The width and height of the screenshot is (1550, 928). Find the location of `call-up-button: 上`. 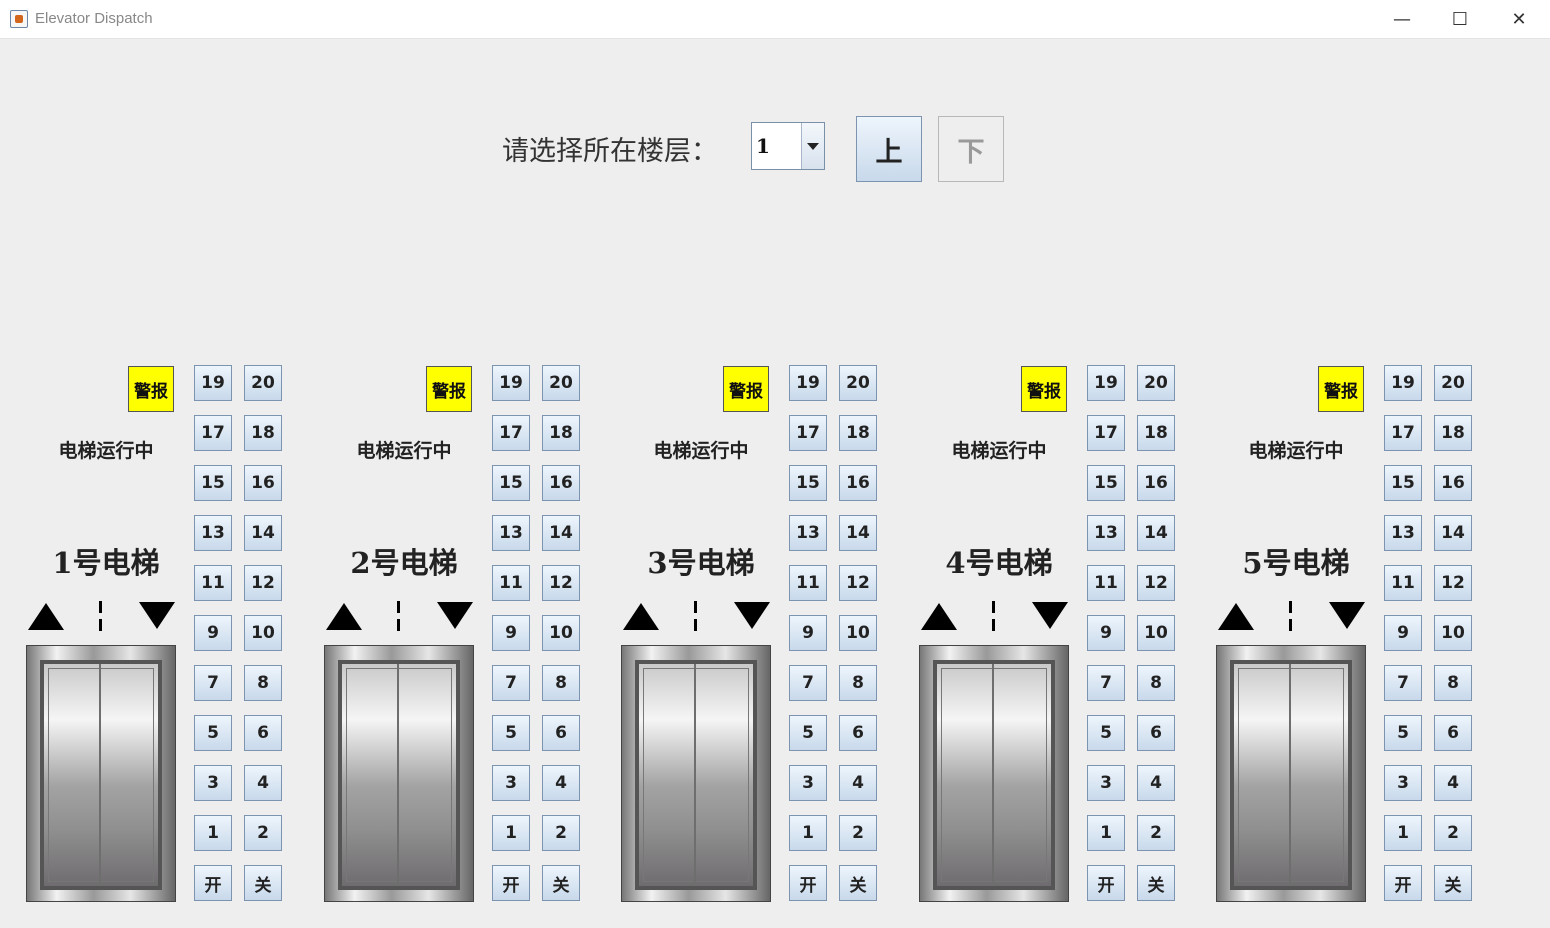

call-up-button: 上 is located at coordinates (889, 149).